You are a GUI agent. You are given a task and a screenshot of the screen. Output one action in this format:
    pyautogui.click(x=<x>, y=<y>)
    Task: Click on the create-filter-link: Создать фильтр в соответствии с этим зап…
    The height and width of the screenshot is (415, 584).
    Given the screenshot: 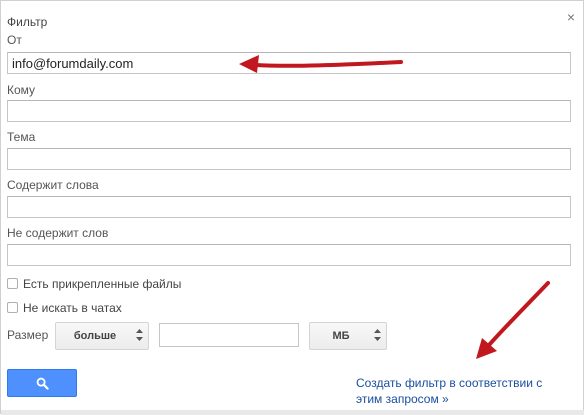 What is the action you would take?
    pyautogui.click(x=463, y=391)
    